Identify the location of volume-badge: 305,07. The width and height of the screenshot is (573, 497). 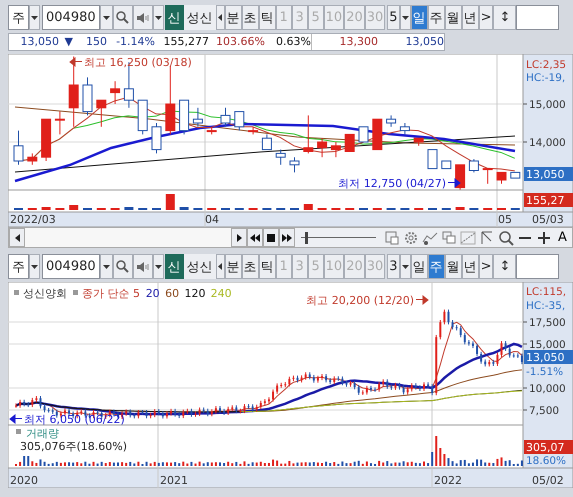
(548, 447).